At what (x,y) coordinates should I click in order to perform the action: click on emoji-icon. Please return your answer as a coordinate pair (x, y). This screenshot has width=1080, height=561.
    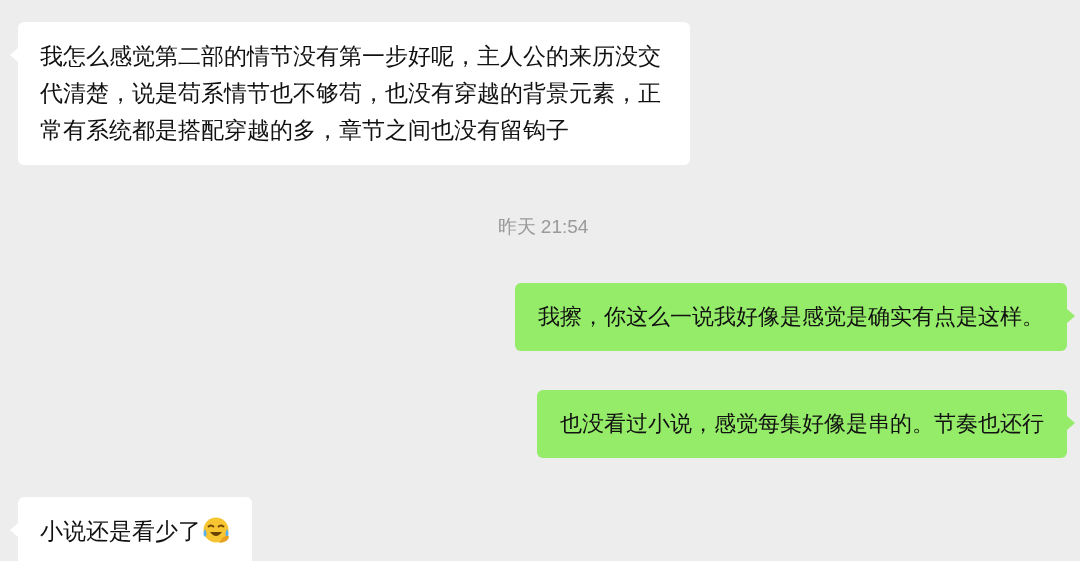
    Looking at the image, I should click on (216, 530).